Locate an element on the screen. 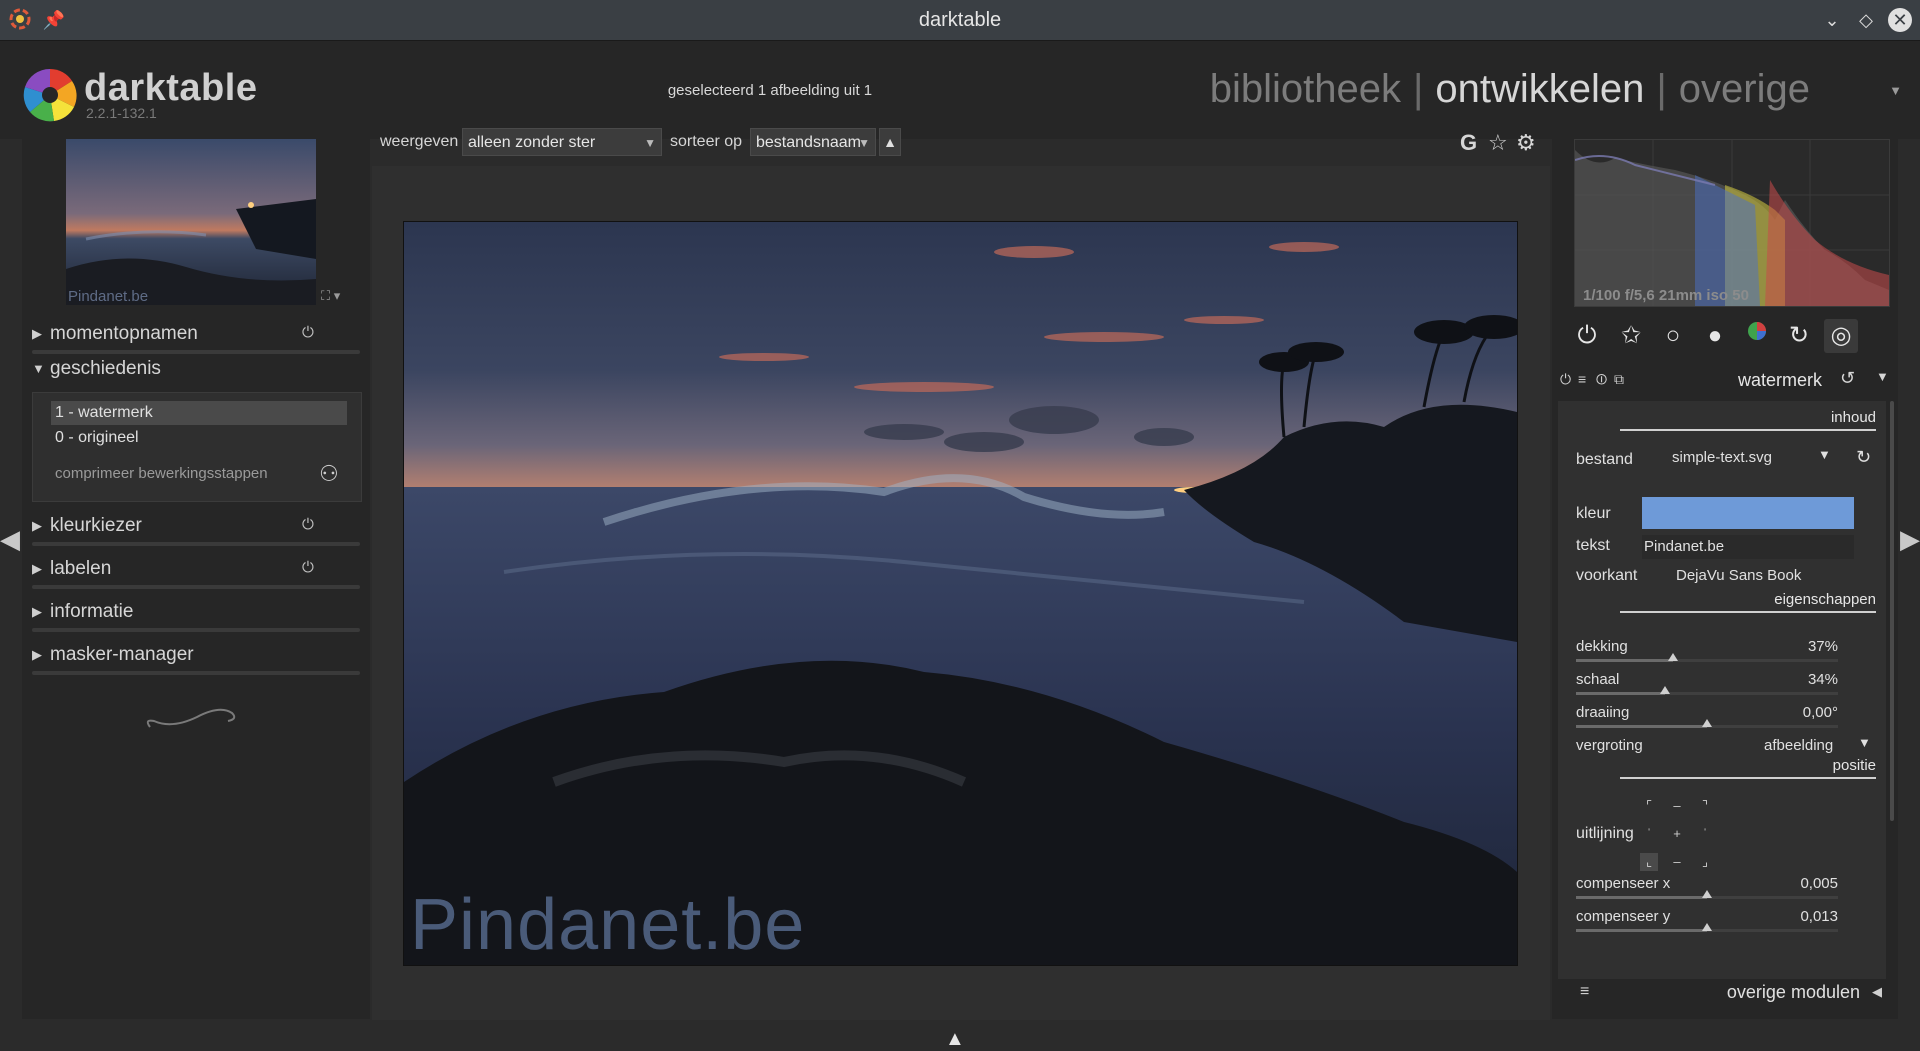 The height and width of the screenshot is (1051, 1920). align-bottom-left-button: ⌞ is located at coordinates (1649, 862).